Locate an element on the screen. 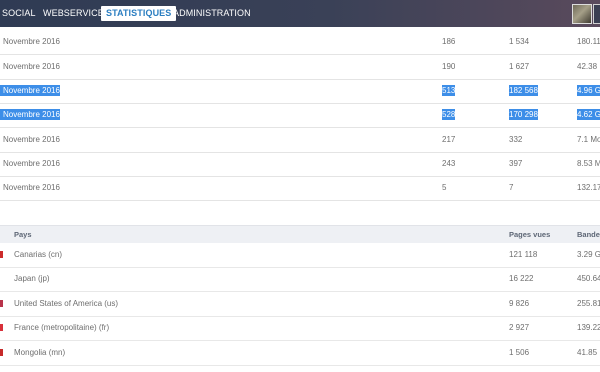  bandwidth-cell: 3.29 G is located at coordinates (588, 254).